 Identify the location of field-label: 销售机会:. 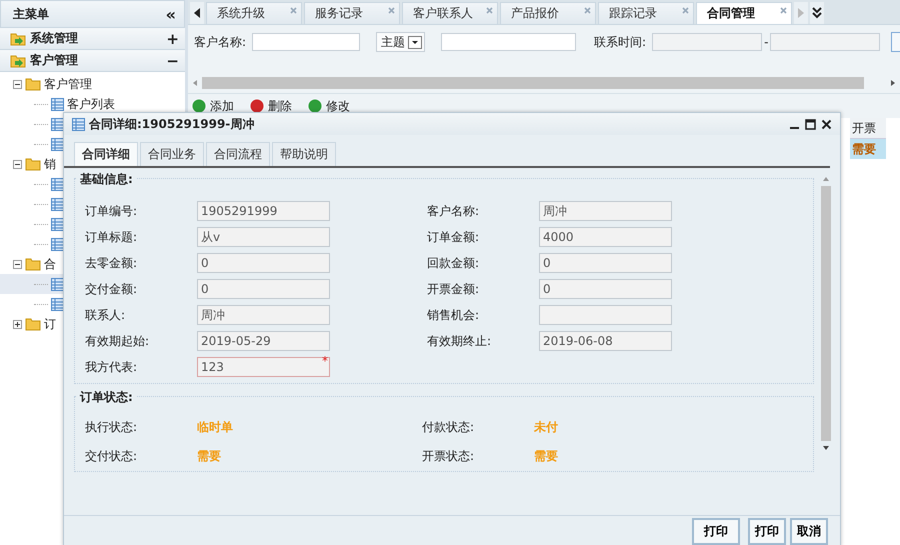
(453, 315).